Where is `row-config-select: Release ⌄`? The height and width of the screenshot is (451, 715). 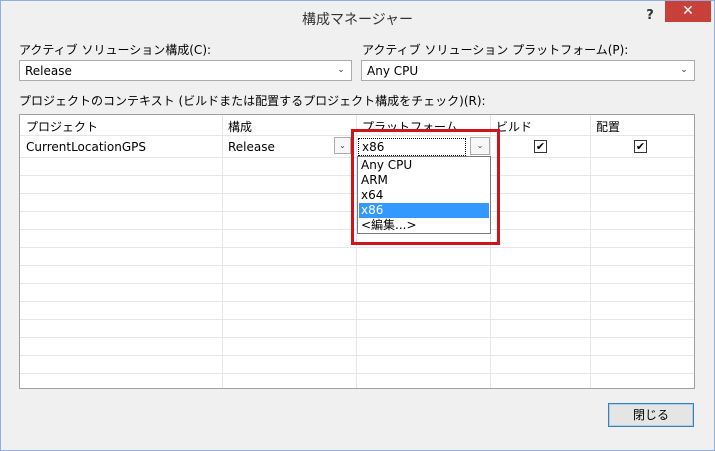
row-config-select: Release ⌄ is located at coordinates (289, 146).